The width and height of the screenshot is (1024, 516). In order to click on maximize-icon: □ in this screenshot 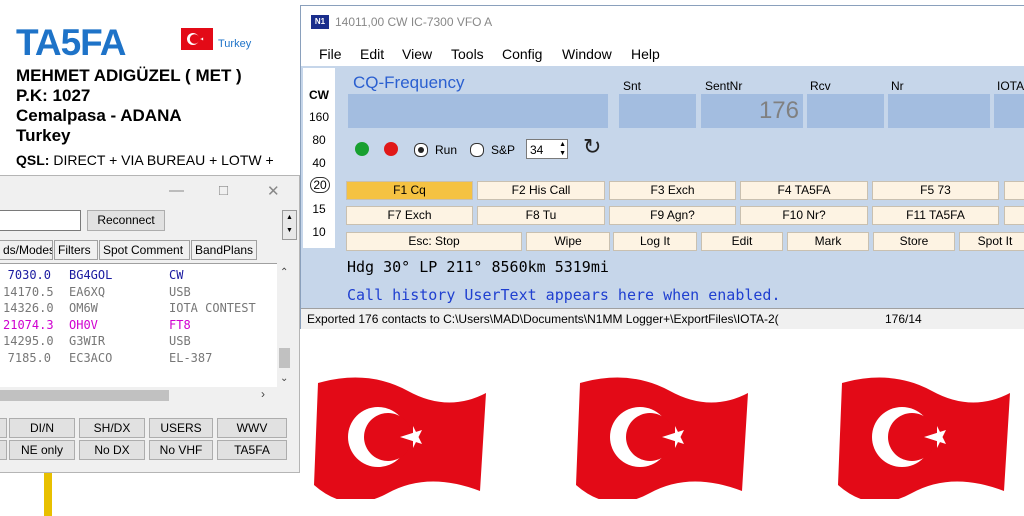, I will do `click(223, 190)`.